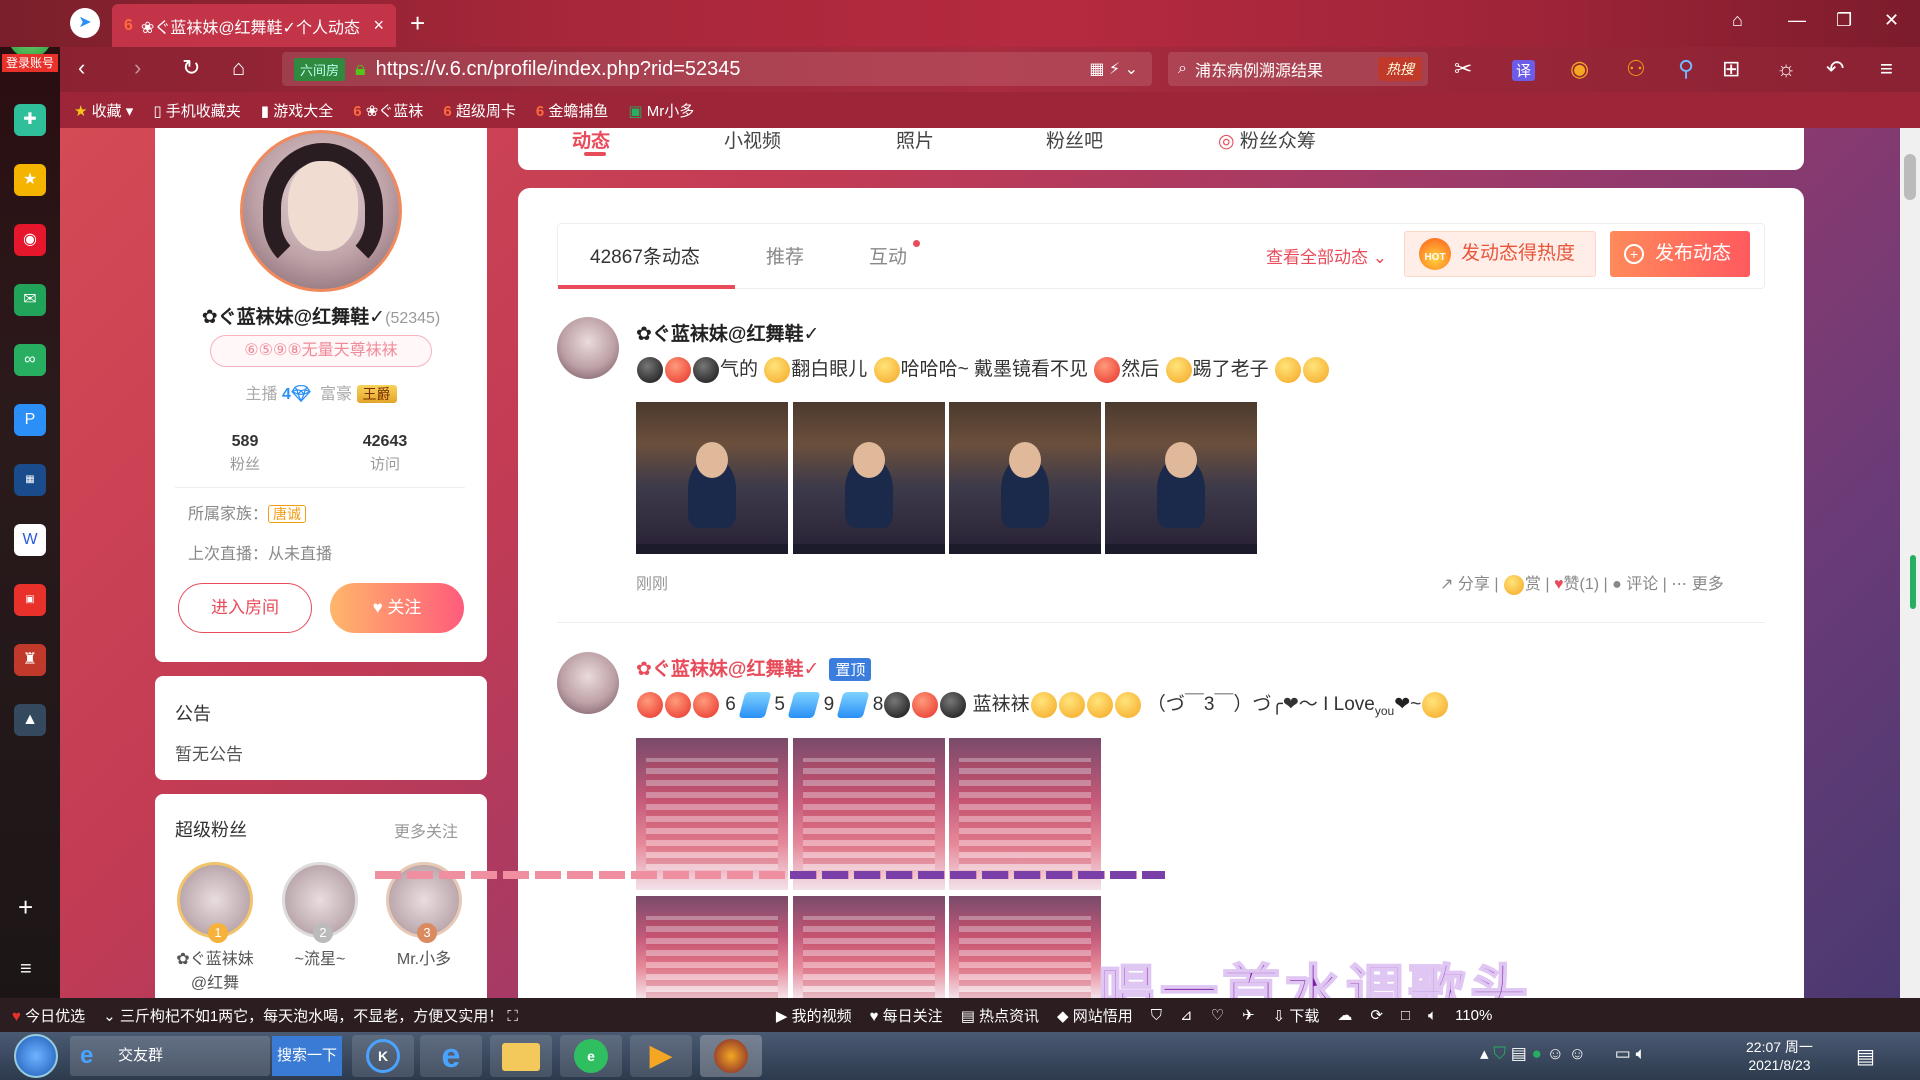 This screenshot has width=1920, height=1080. I want to click on heartbeat-icon: ♡, so click(1217, 1015).